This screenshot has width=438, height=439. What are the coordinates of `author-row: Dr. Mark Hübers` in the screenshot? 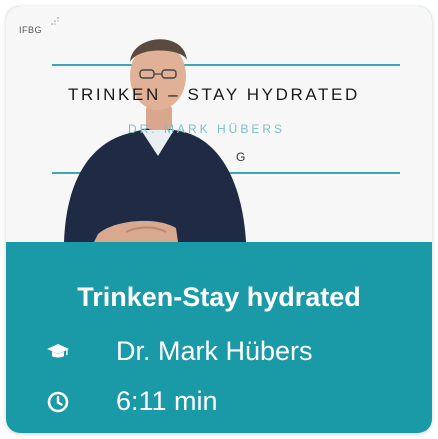 It's located at (219, 352).